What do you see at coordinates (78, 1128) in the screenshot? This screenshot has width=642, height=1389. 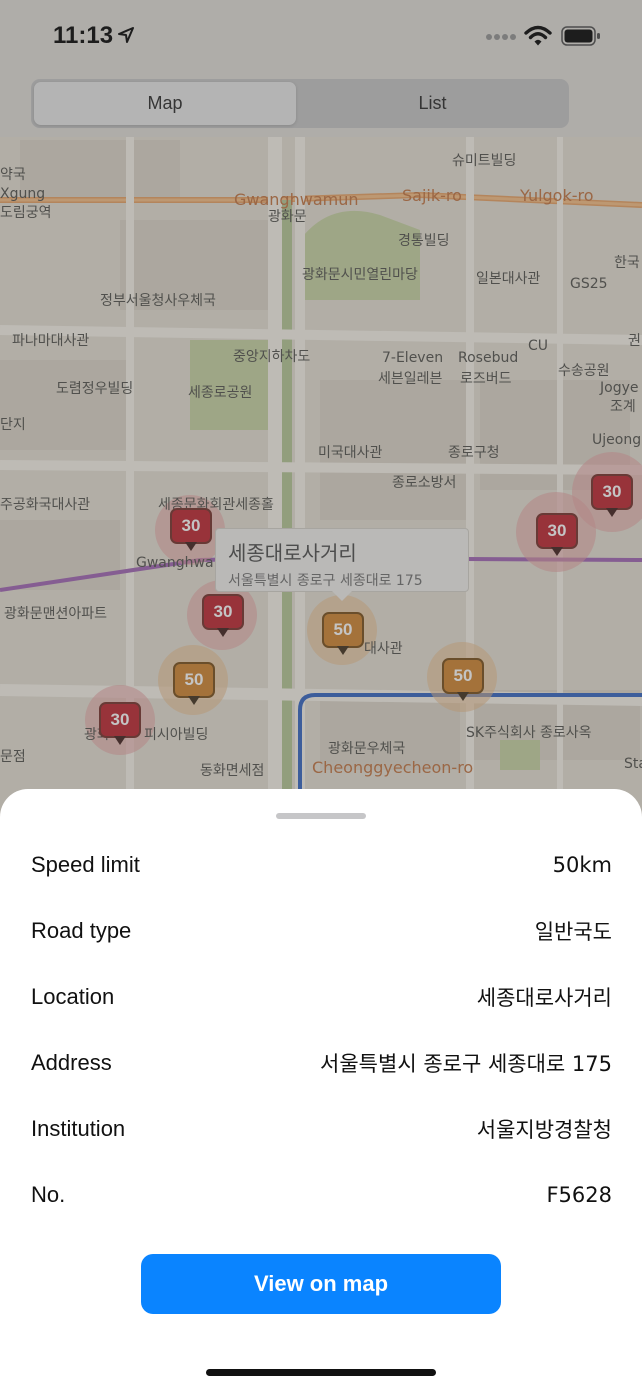 I see `detail-label: Institution` at bounding box center [78, 1128].